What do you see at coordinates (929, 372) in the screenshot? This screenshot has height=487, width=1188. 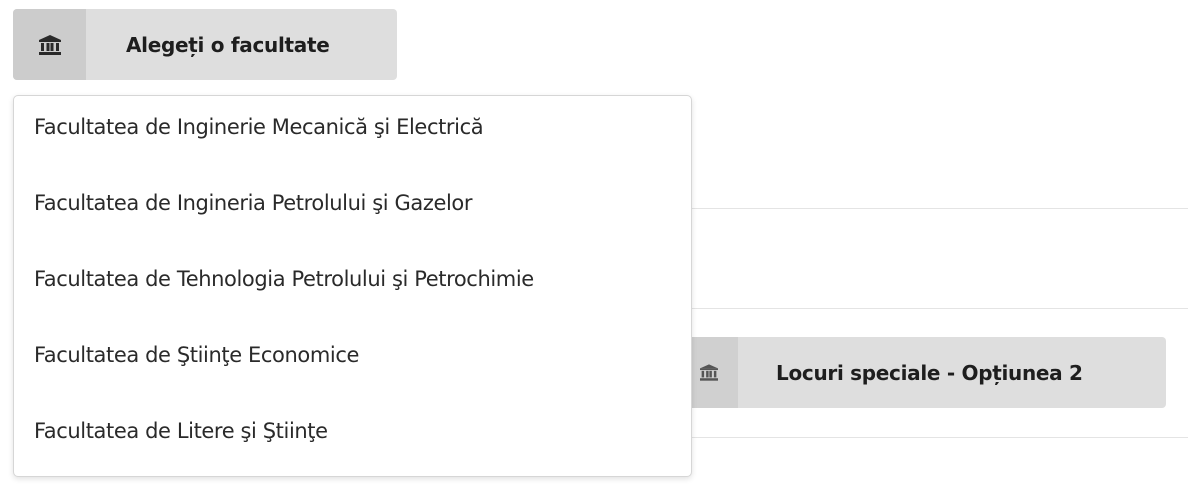 I see `special-places-label: Locuri speciale - Opțiunea 2` at bounding box center [929, 372].